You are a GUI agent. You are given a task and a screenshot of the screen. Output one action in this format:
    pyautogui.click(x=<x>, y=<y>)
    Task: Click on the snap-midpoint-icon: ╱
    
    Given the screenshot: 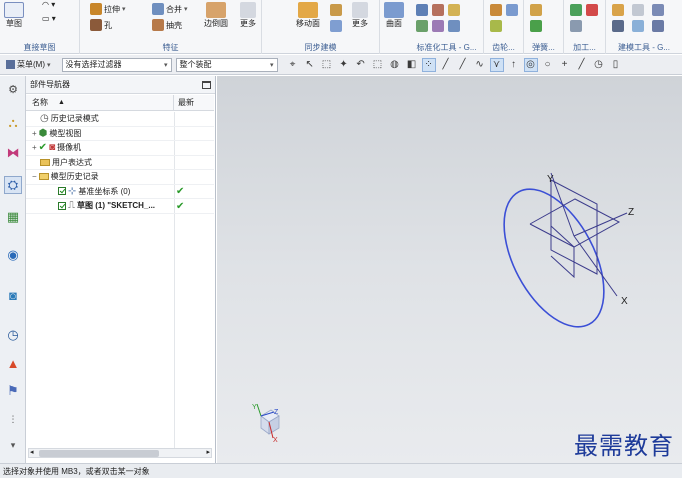 What is the action you would take?
    pyautogui.click(x=463, y=65)
    